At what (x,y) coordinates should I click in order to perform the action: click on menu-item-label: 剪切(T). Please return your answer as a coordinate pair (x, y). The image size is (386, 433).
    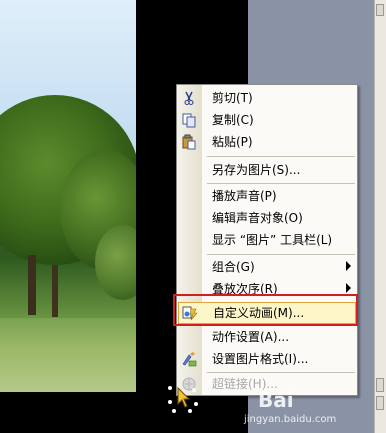
    Looking at the image, I should click on (232, 98).